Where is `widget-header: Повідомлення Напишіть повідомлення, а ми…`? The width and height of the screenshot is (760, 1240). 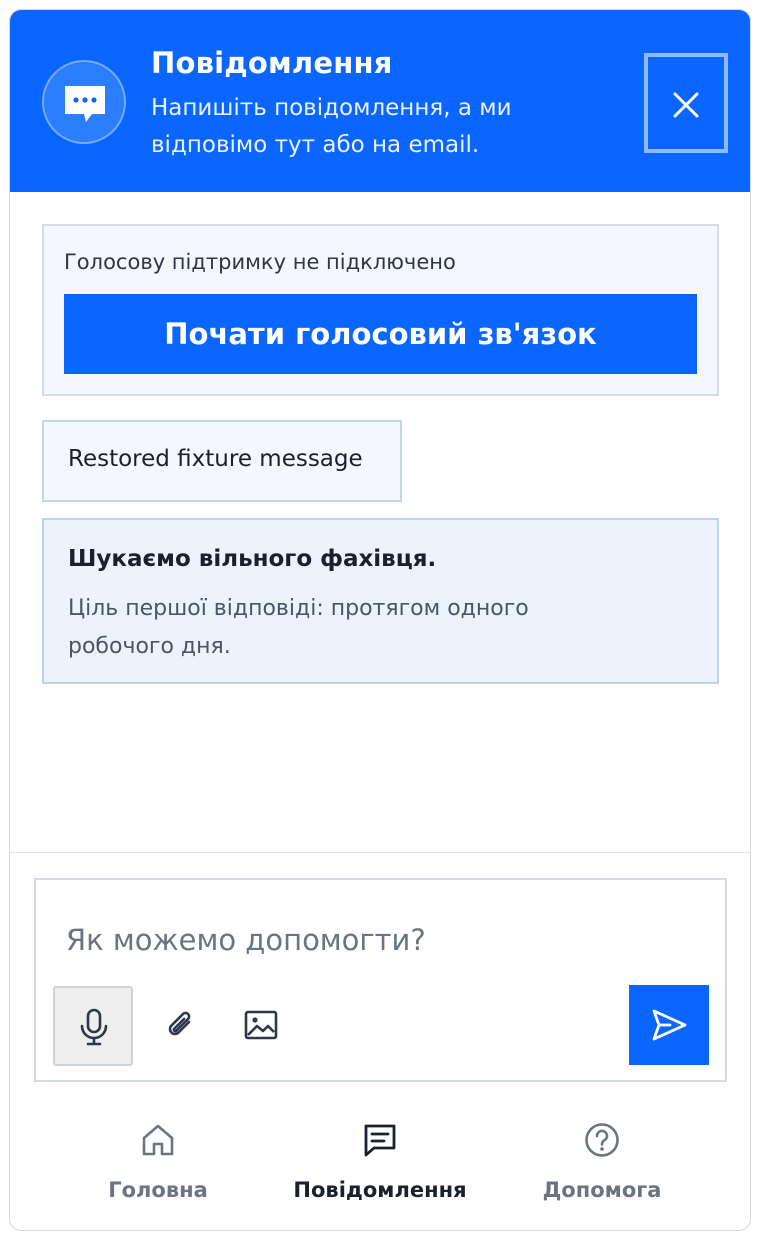 widget-header: Повідомлення Напишіть повідомлення, а ми… is located at coordinates (380, 101).